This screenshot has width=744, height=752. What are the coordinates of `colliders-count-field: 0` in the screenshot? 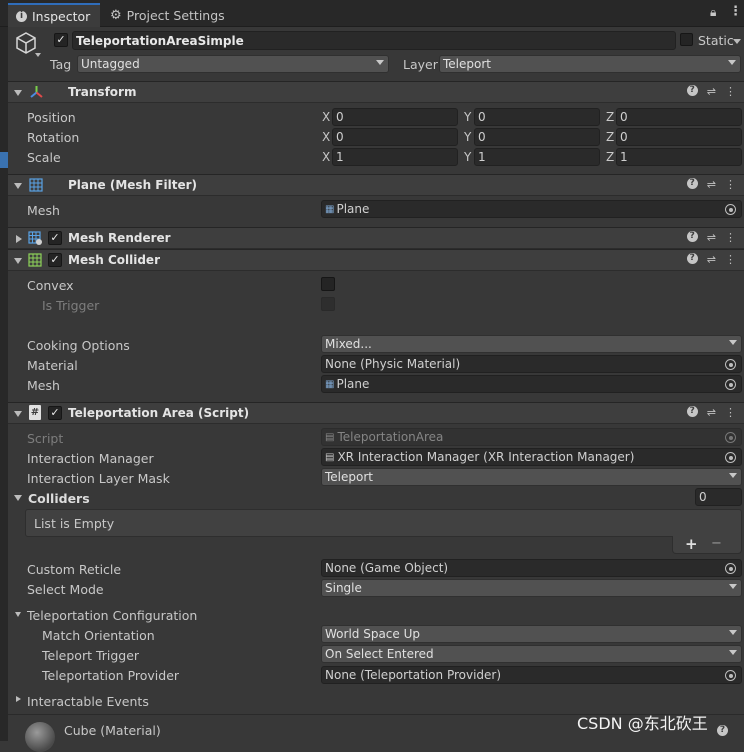 It's located at (718, 497).